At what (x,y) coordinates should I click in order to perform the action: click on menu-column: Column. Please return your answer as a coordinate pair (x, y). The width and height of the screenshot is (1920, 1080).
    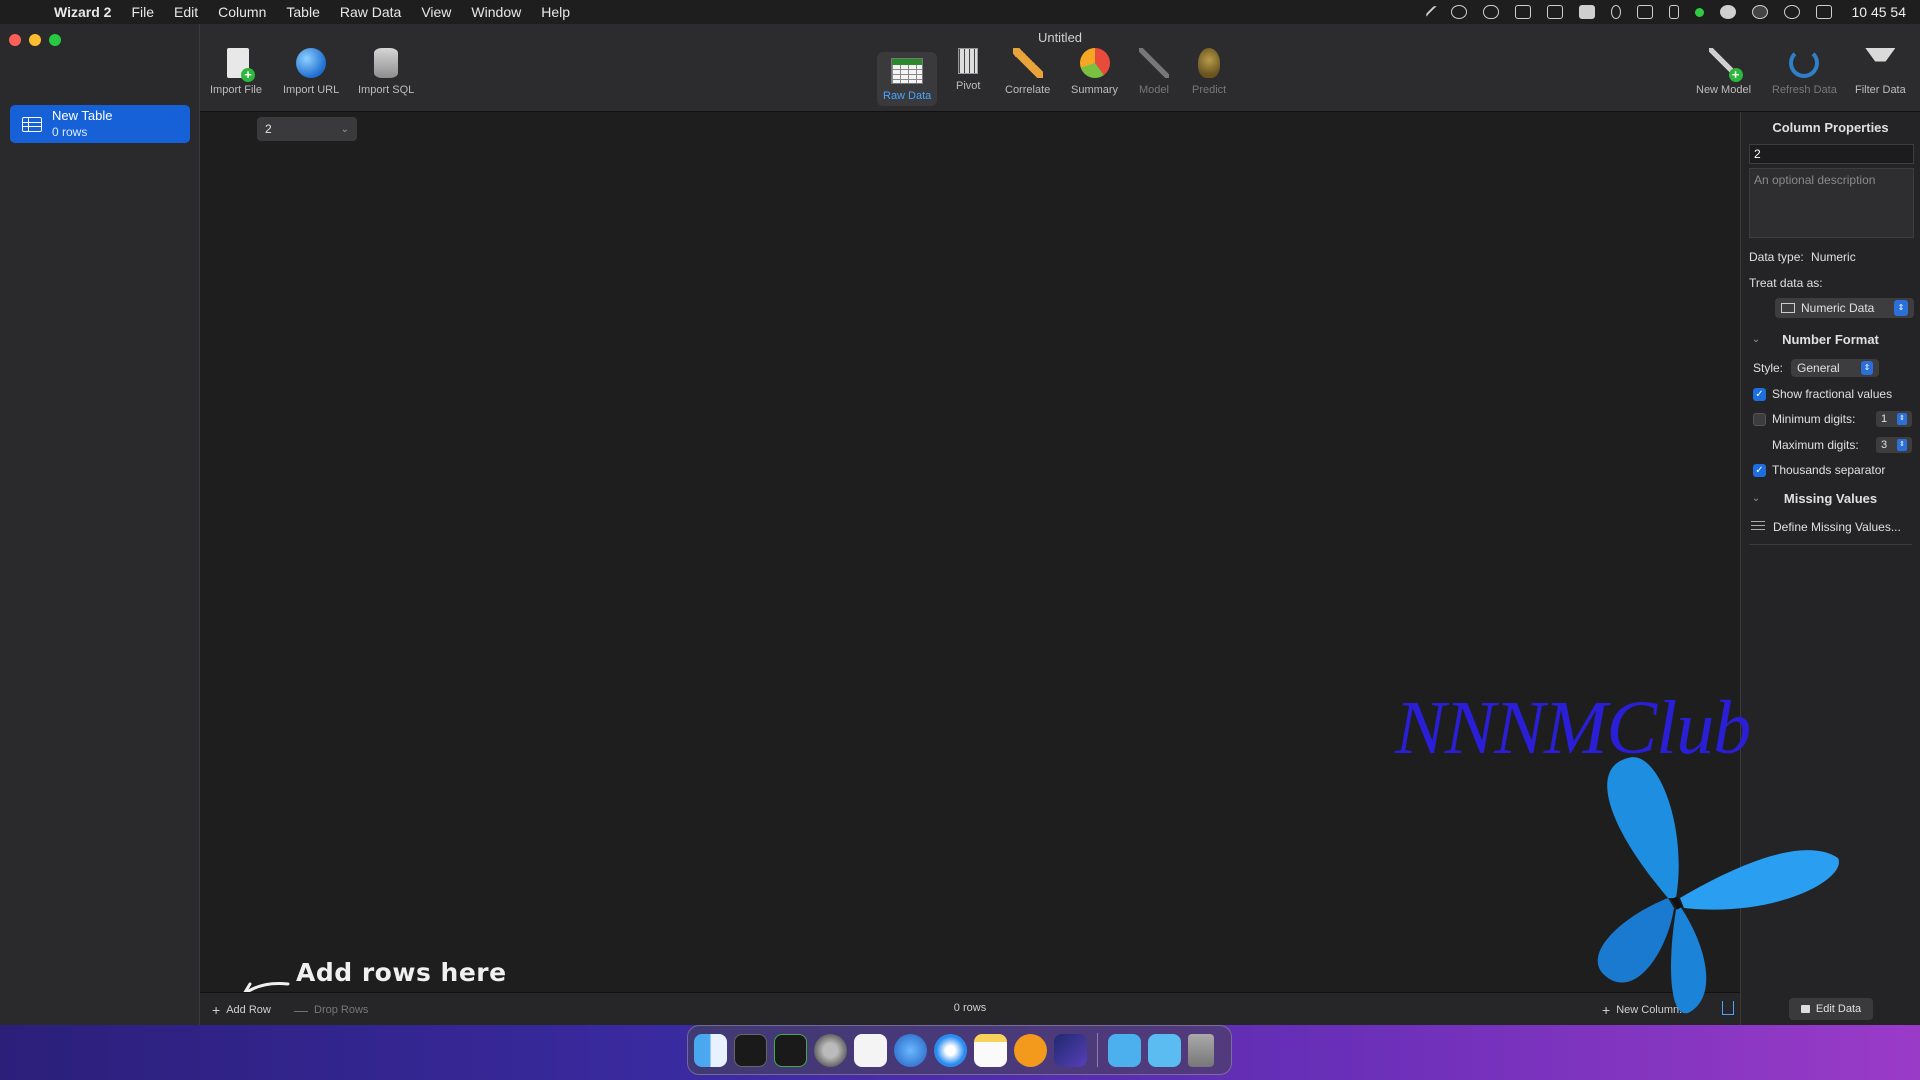
    Looking at the image, I should click on (242, 12).